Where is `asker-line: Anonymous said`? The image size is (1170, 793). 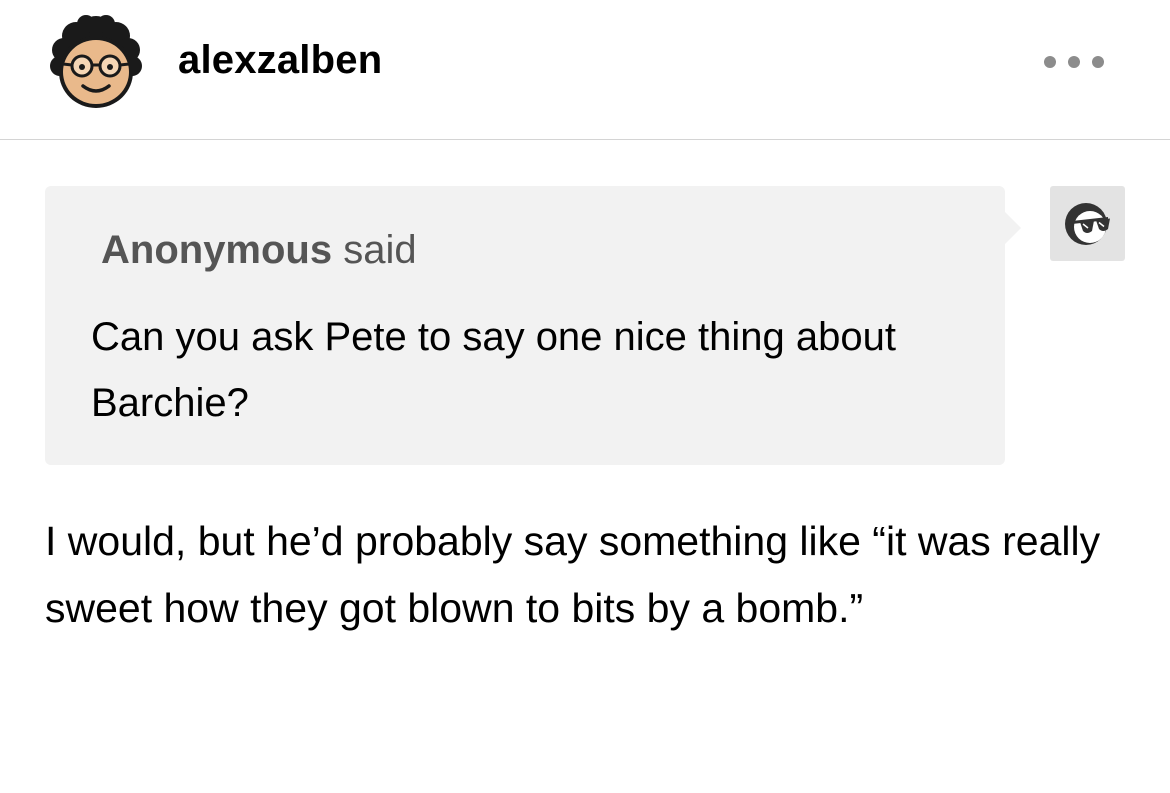
asker-line: Anonymous said is located at coordinates (259, 250).